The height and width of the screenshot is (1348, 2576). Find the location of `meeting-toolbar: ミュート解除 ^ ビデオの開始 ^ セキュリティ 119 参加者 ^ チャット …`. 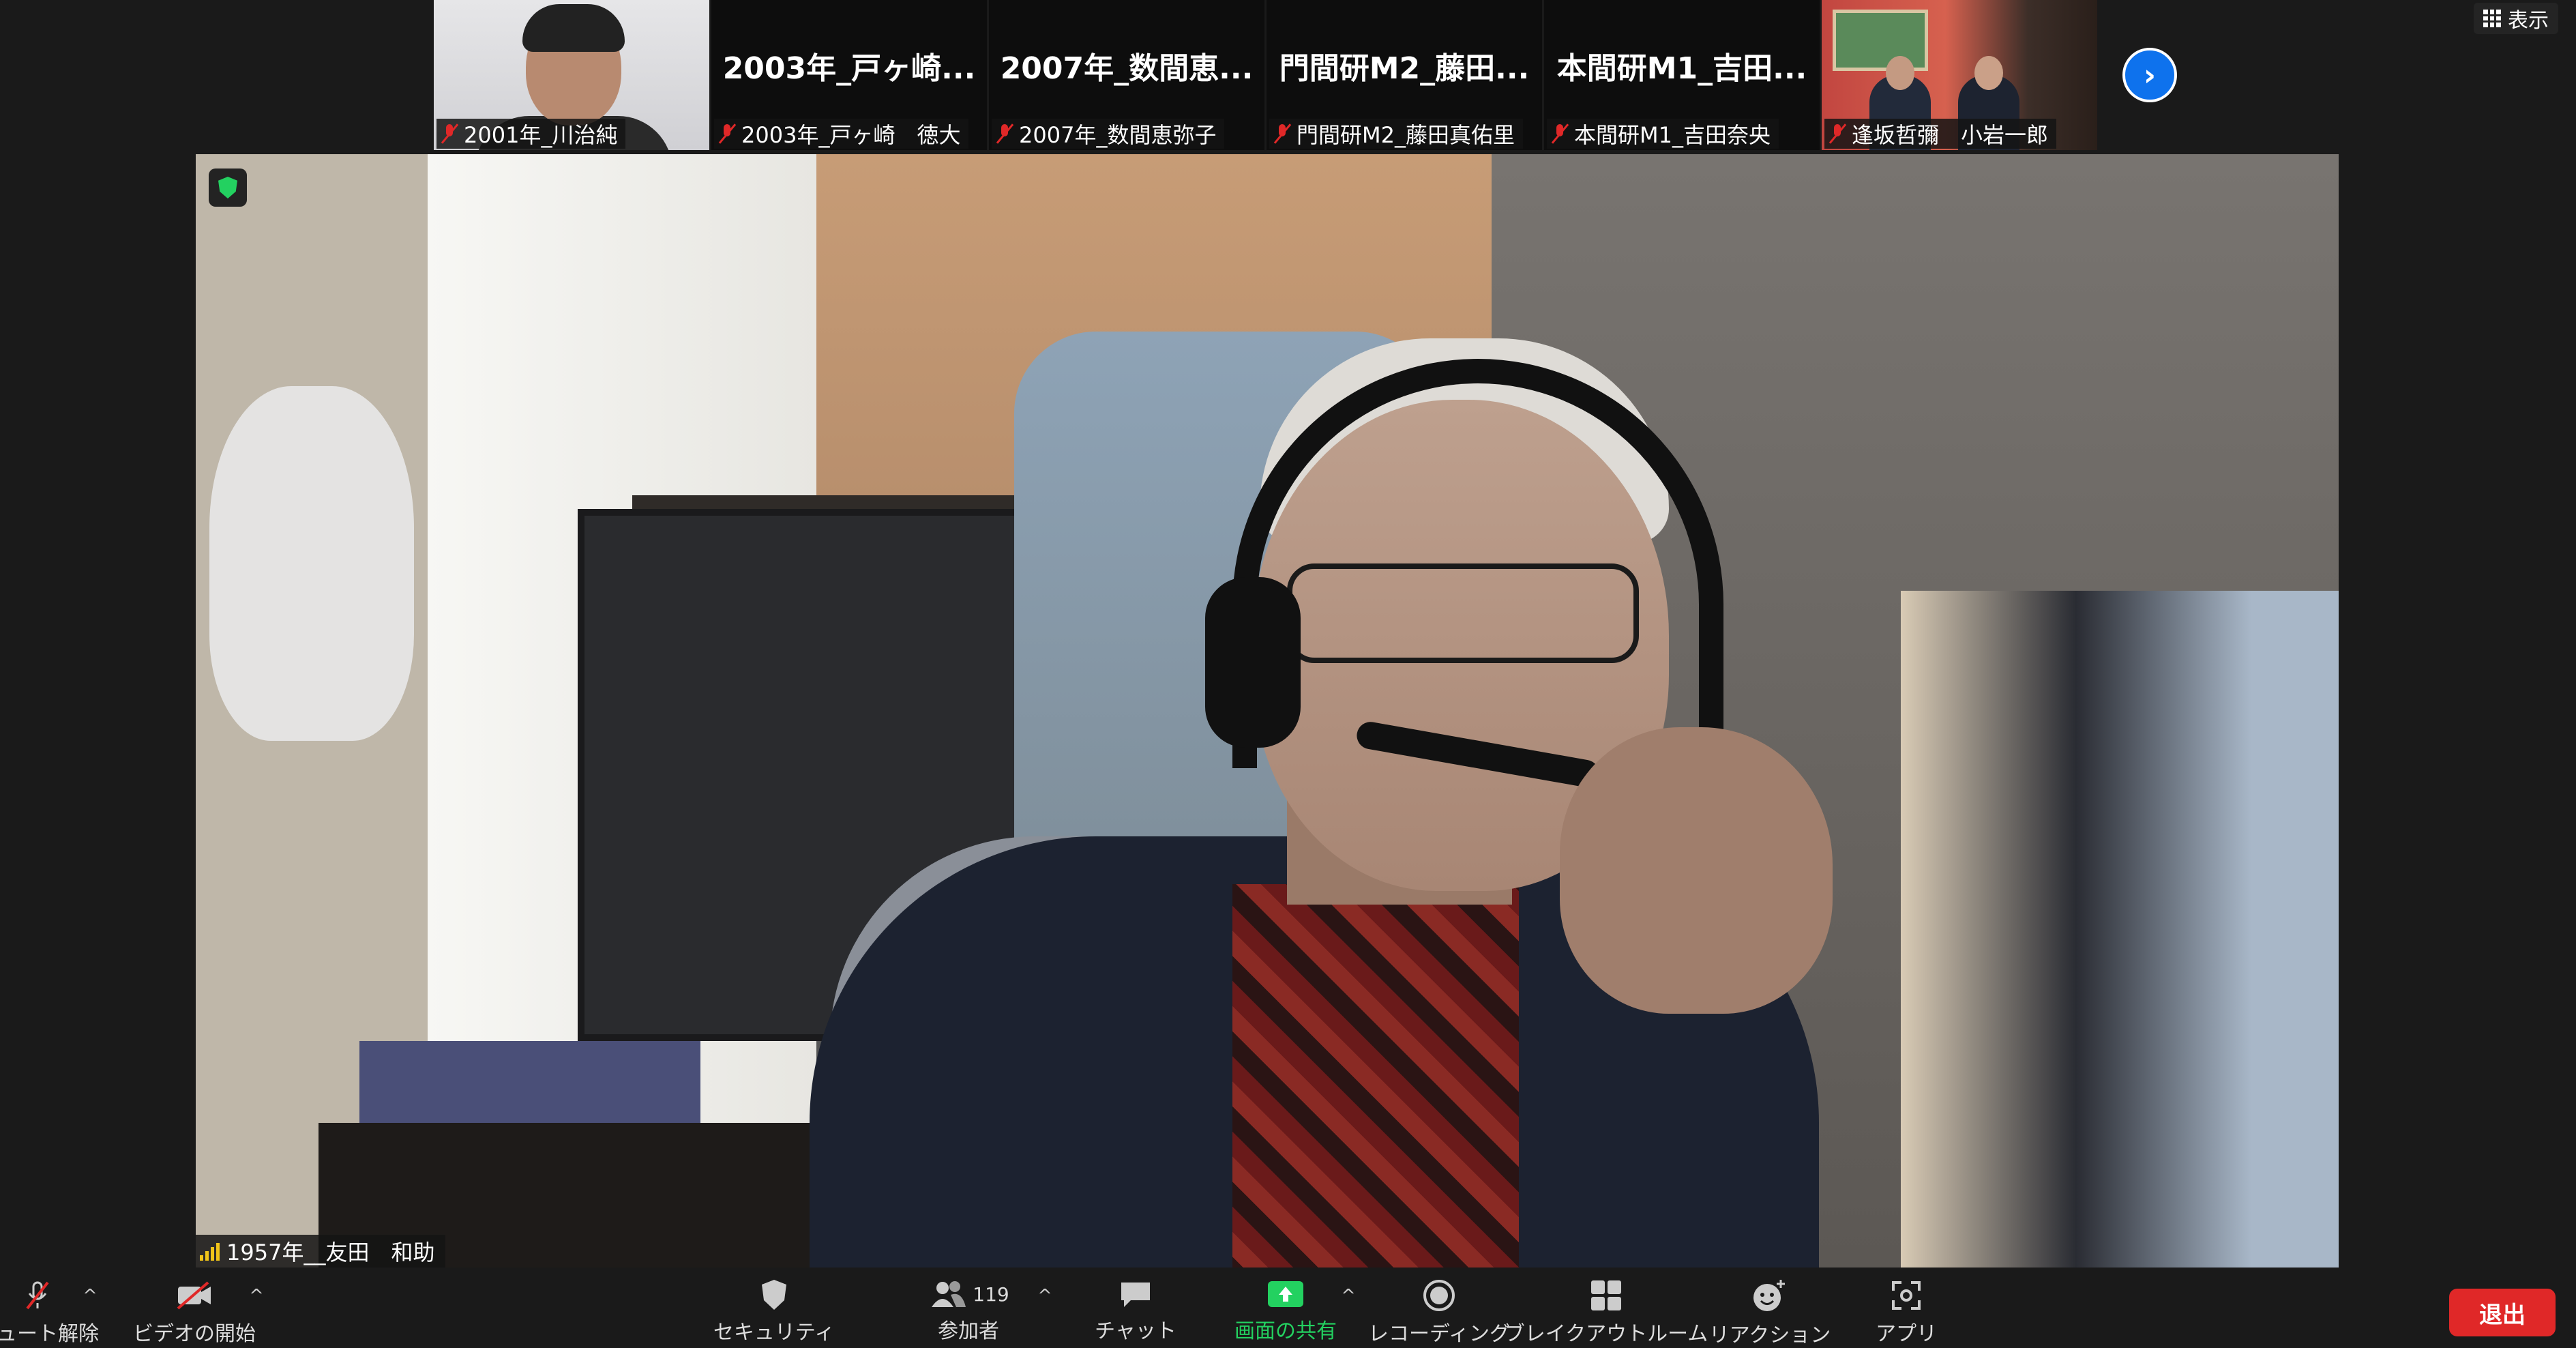

meeting-toolbar: ミュート解除 ^ ビデオの開始 ^ セキュリティ 119 参加者 ^ チャット … is located at coordinates (1288, 1308).